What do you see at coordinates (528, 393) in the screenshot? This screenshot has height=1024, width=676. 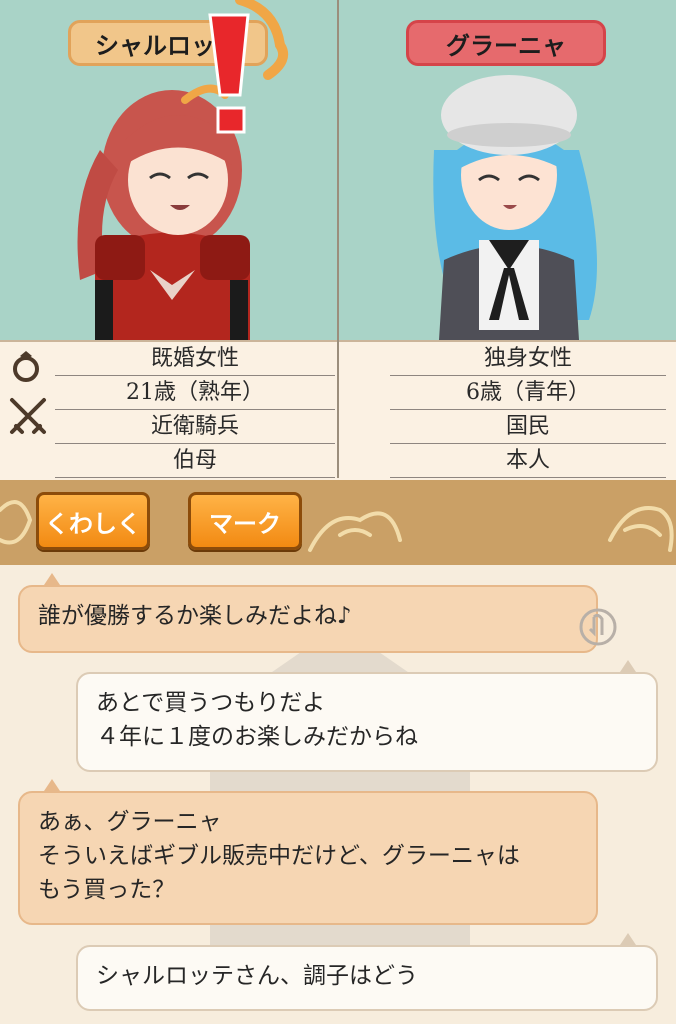 I see `right-age: 6歳（青年）` at bounding box center [528, 393].